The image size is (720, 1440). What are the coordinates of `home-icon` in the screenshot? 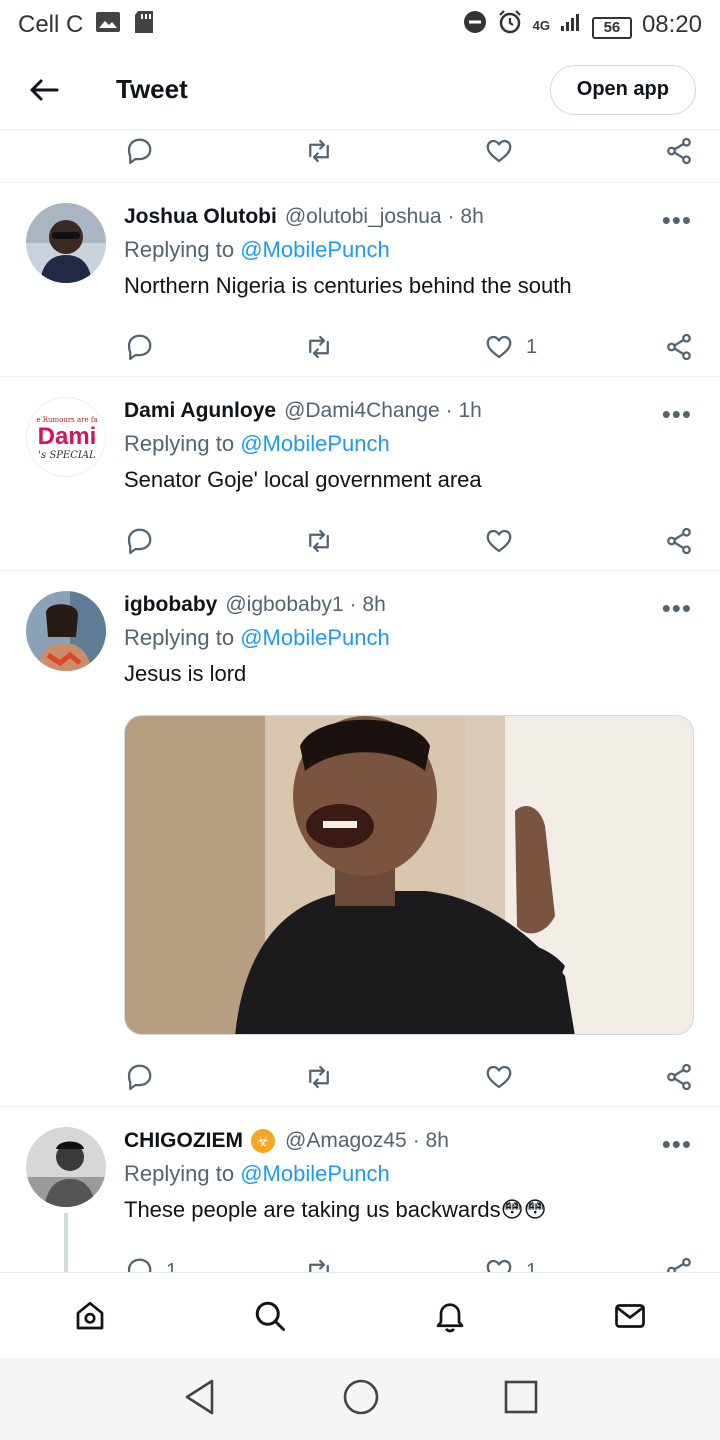 It's located at (90, 1315).